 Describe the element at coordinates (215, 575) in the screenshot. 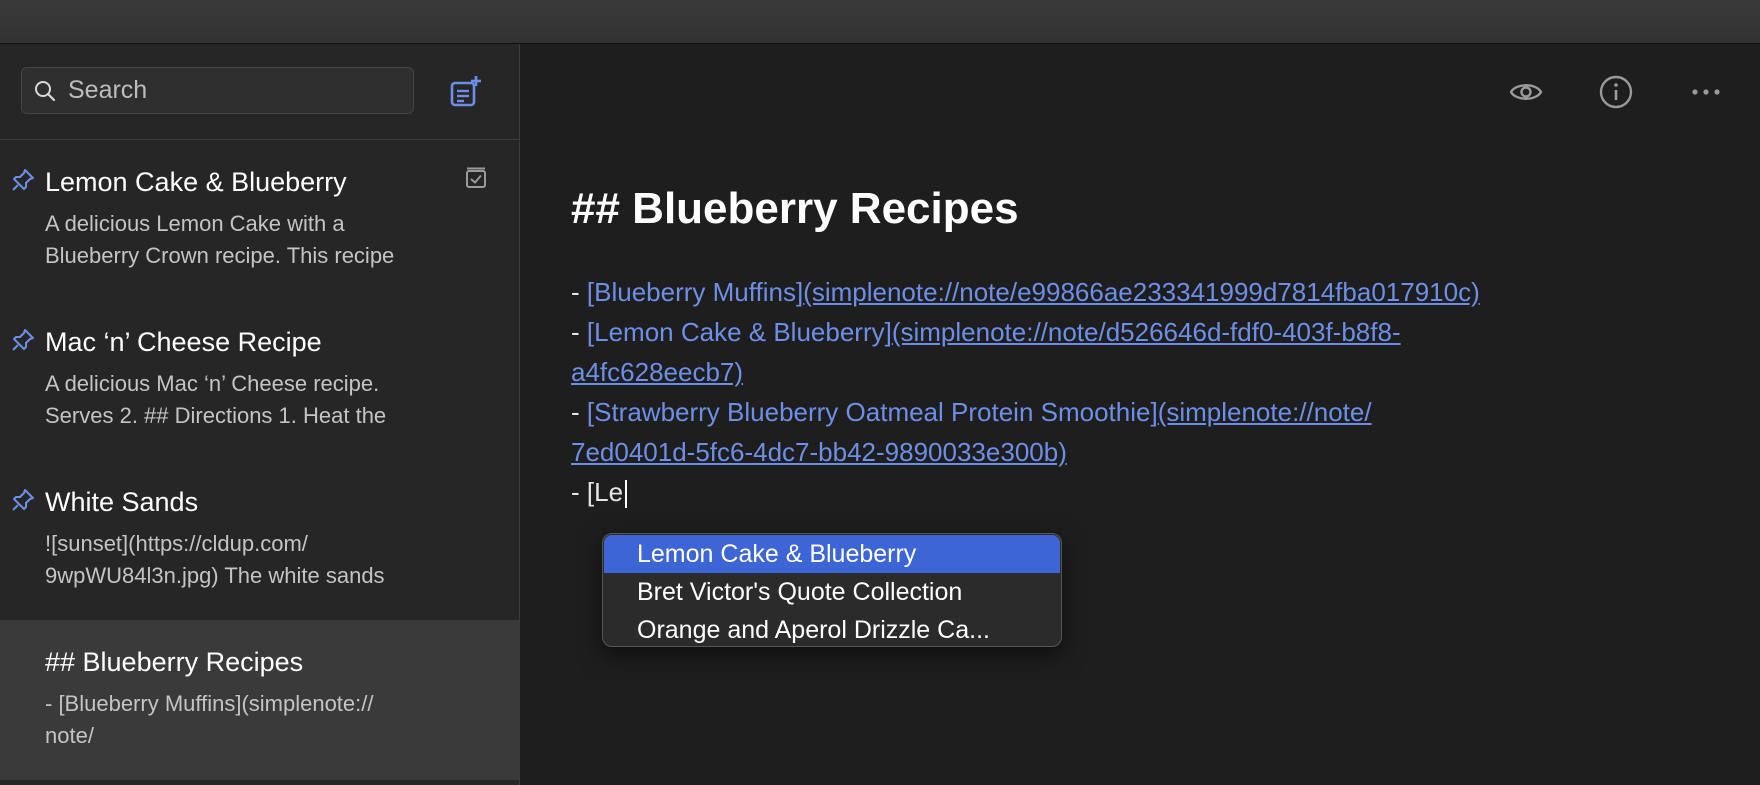

I see `note-preview-line: 9wpWU84l3n.jpg) The white sands` at that location.